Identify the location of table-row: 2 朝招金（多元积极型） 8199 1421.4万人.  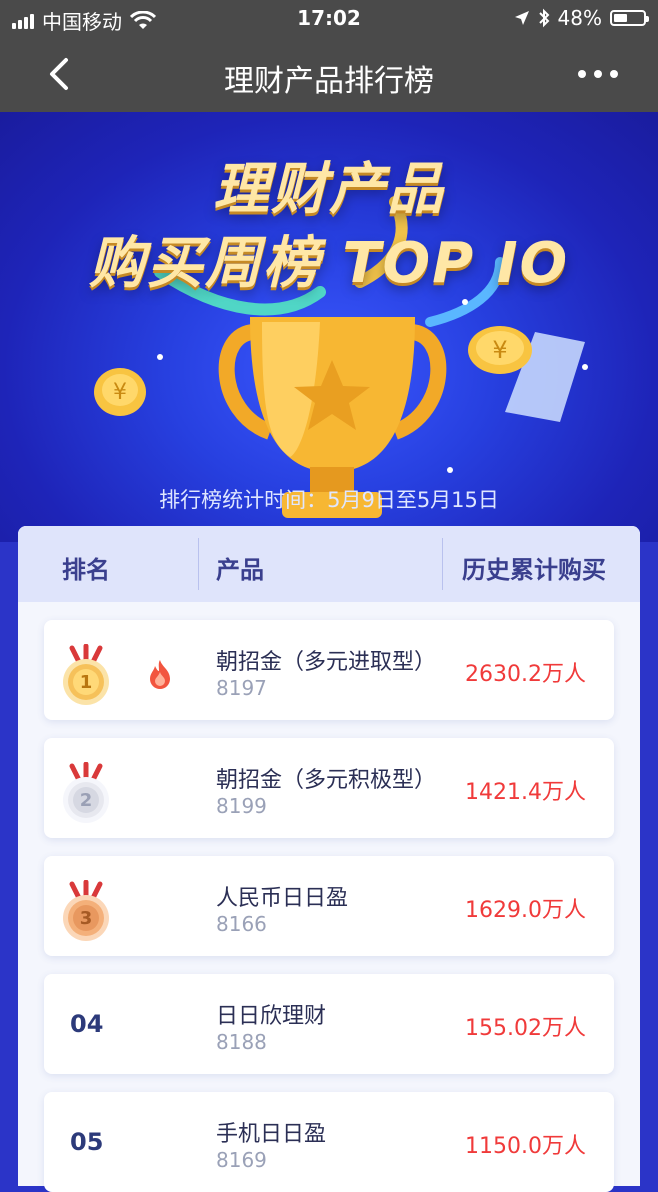
(329, 788).